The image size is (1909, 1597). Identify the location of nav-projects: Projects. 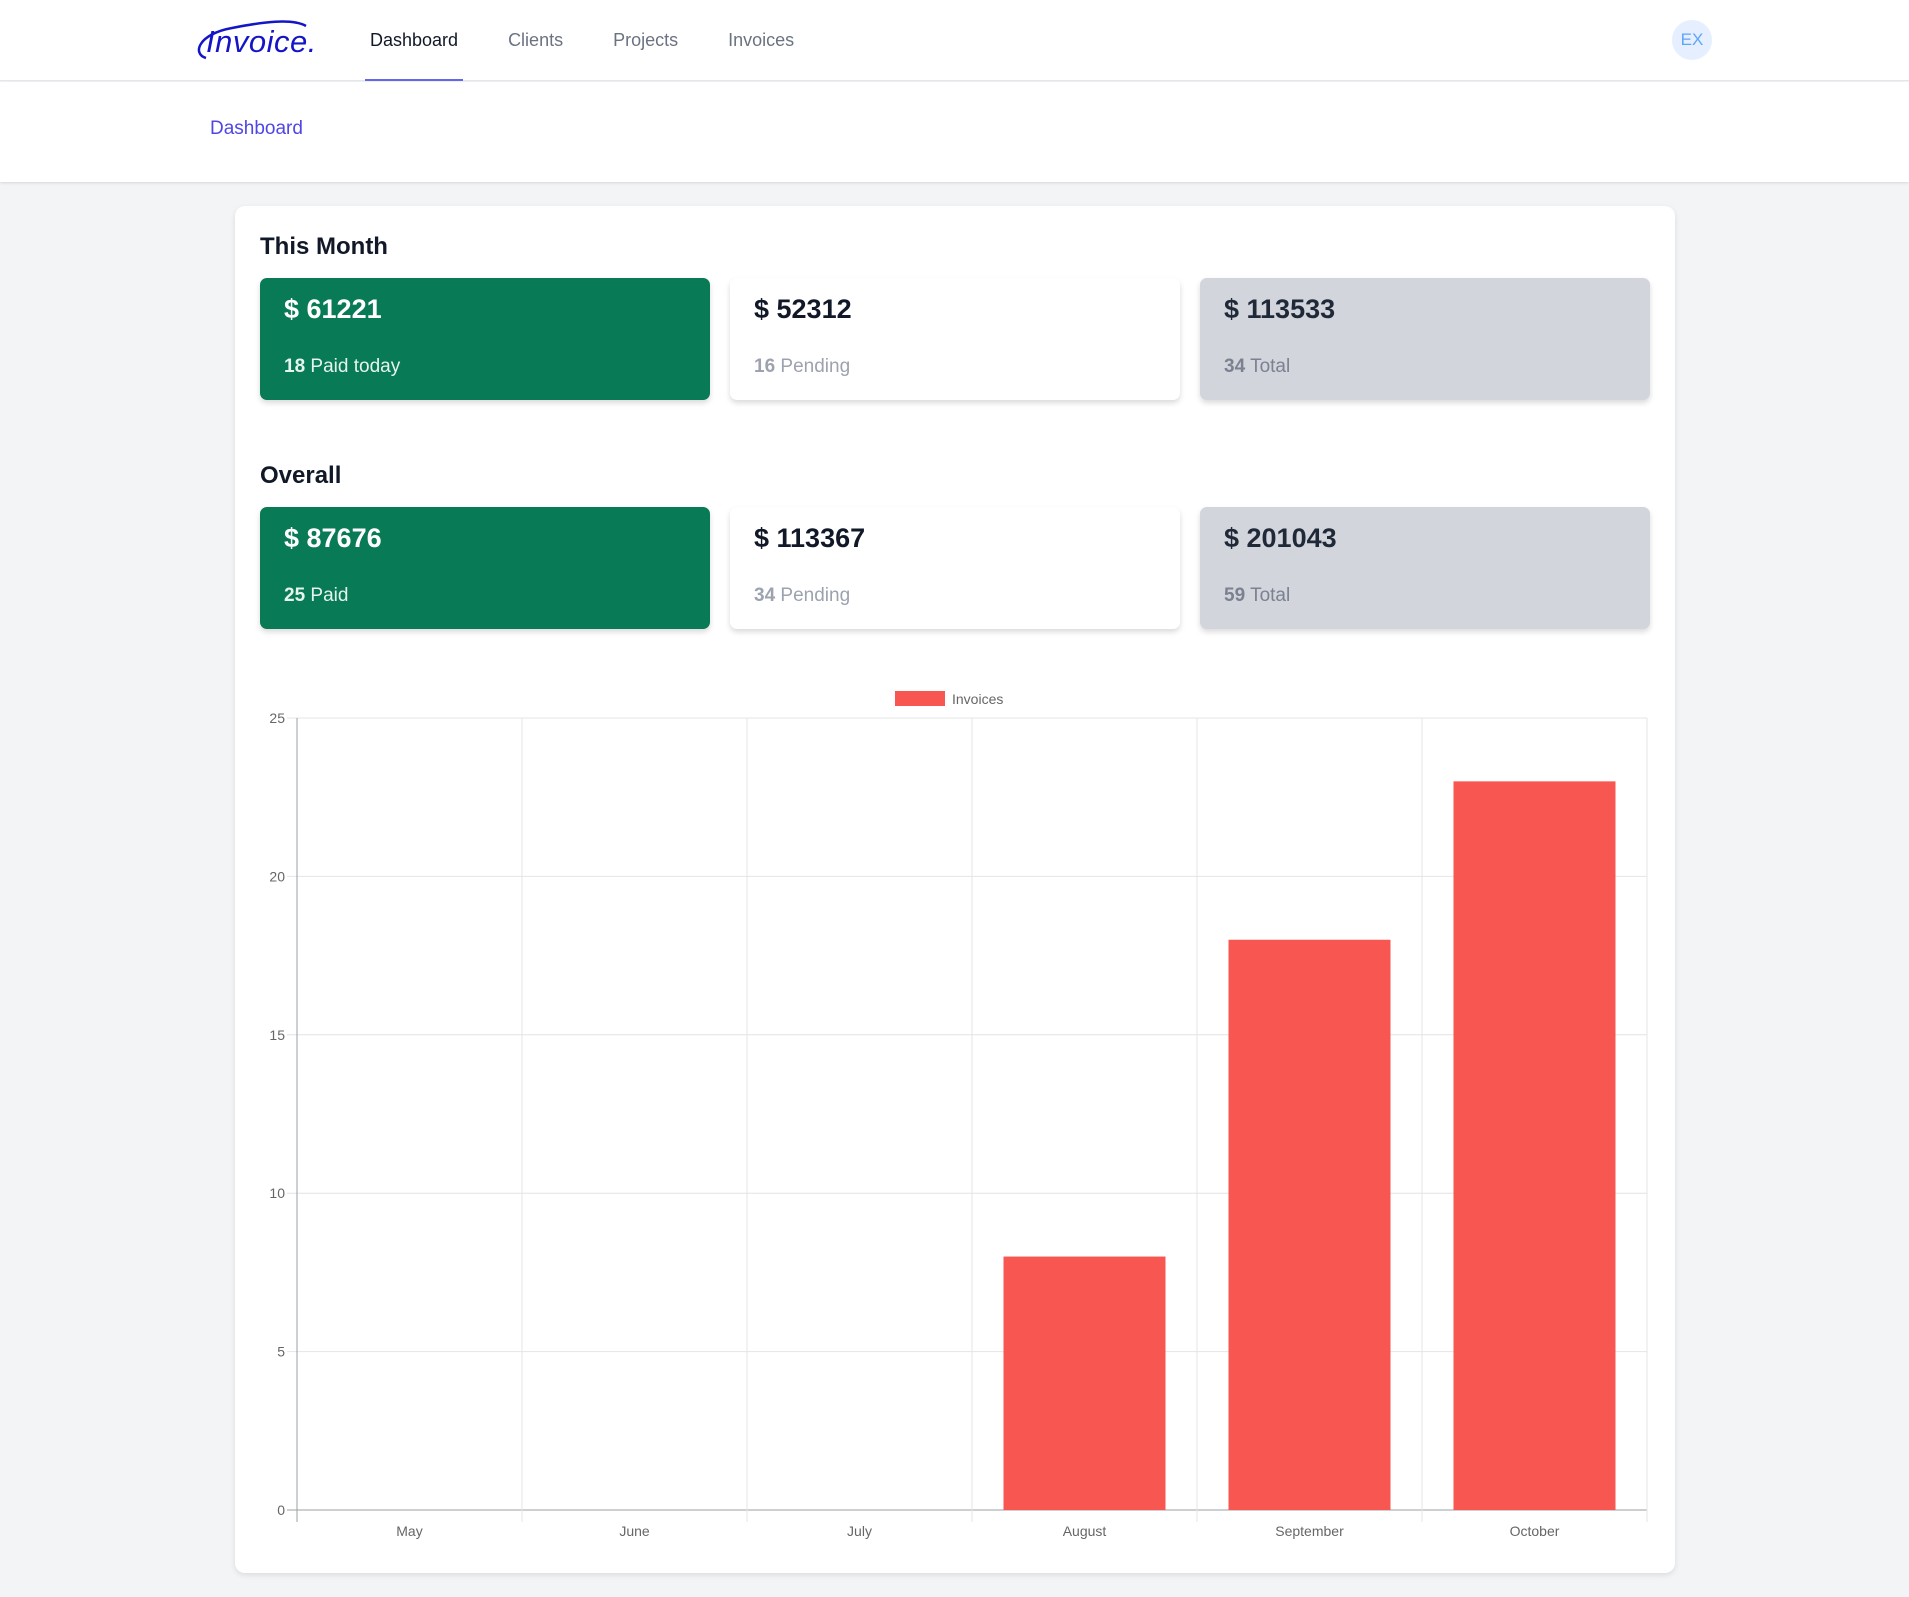
(645, 40).